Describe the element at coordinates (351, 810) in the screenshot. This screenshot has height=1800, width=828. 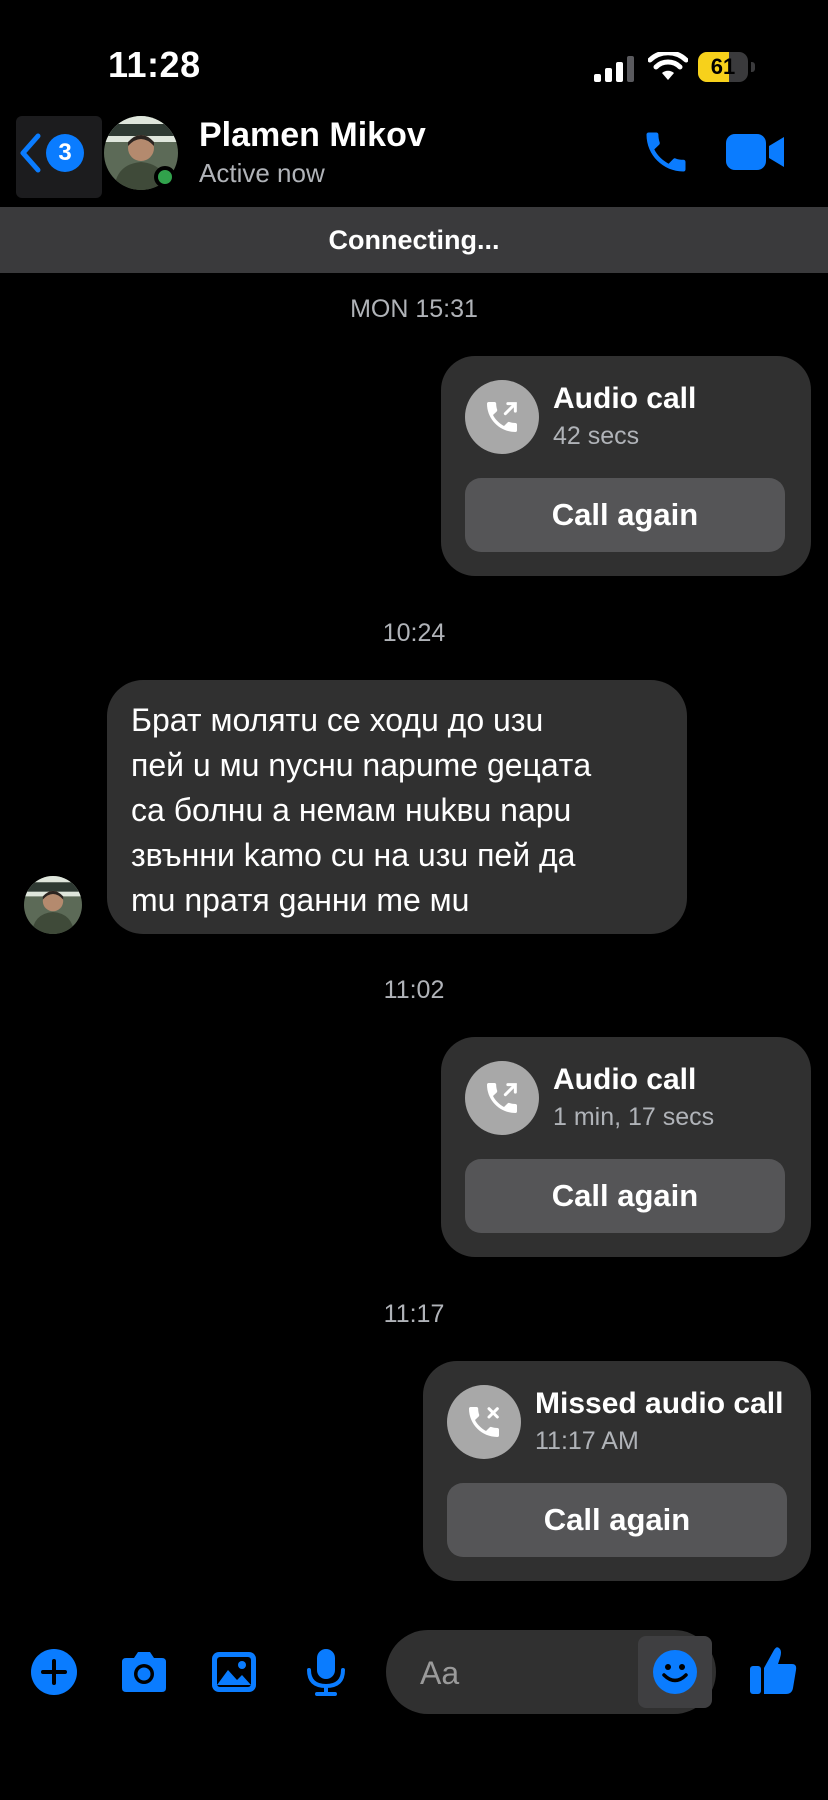
I see `message-line: са болнu а немам нukвu naрu` at that location.